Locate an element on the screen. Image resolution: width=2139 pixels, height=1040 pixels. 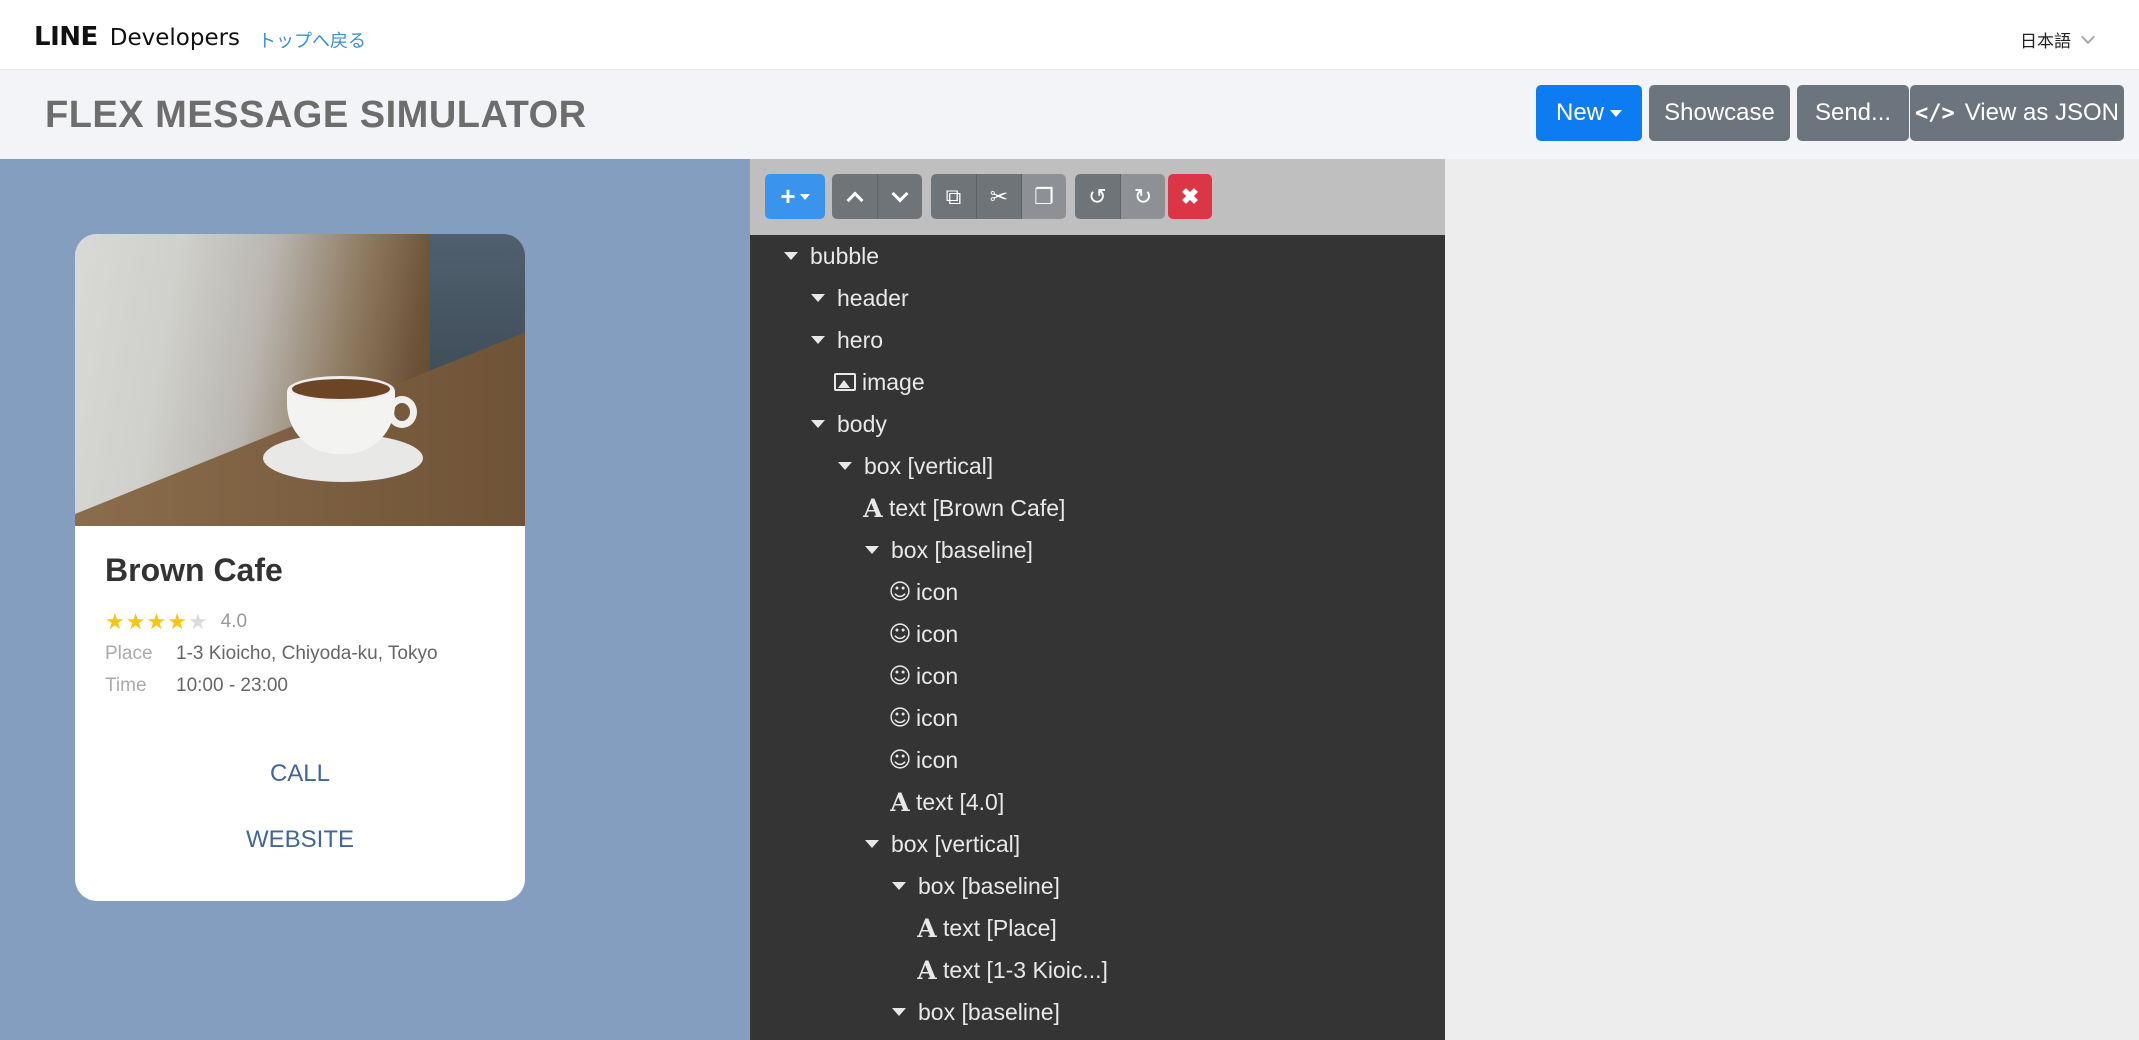
language-selector: 日本語 is located at coordinates (2058, 39).